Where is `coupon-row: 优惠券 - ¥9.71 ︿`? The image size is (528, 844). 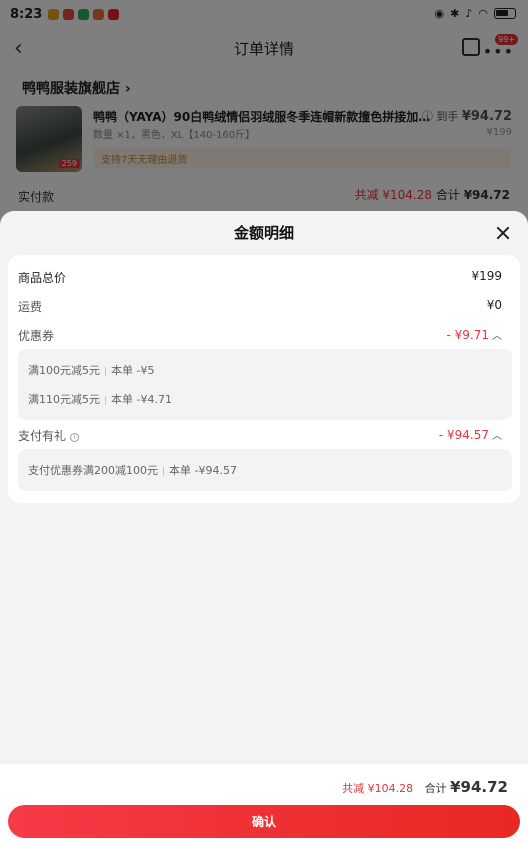
coupon-row: 优惠券 - ¥9.71 ︿ is located at coordinates (264, 335).